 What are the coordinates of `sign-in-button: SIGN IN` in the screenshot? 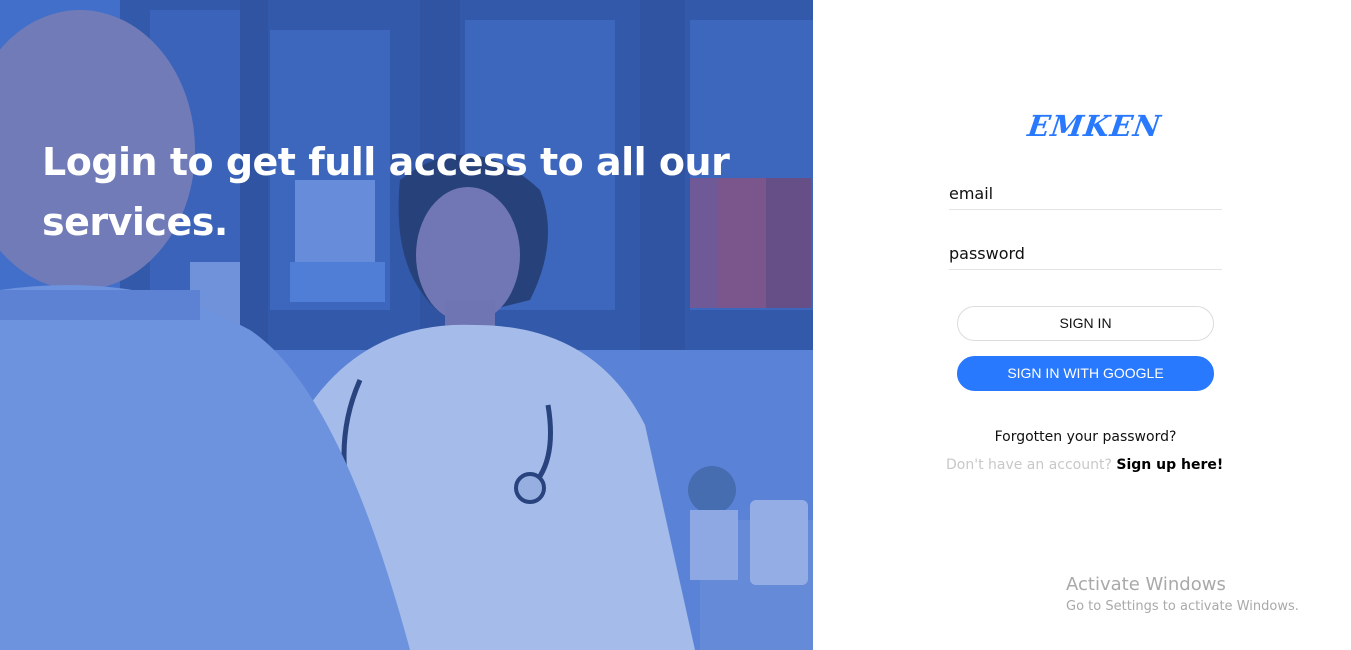 It's located at (1085, 323).